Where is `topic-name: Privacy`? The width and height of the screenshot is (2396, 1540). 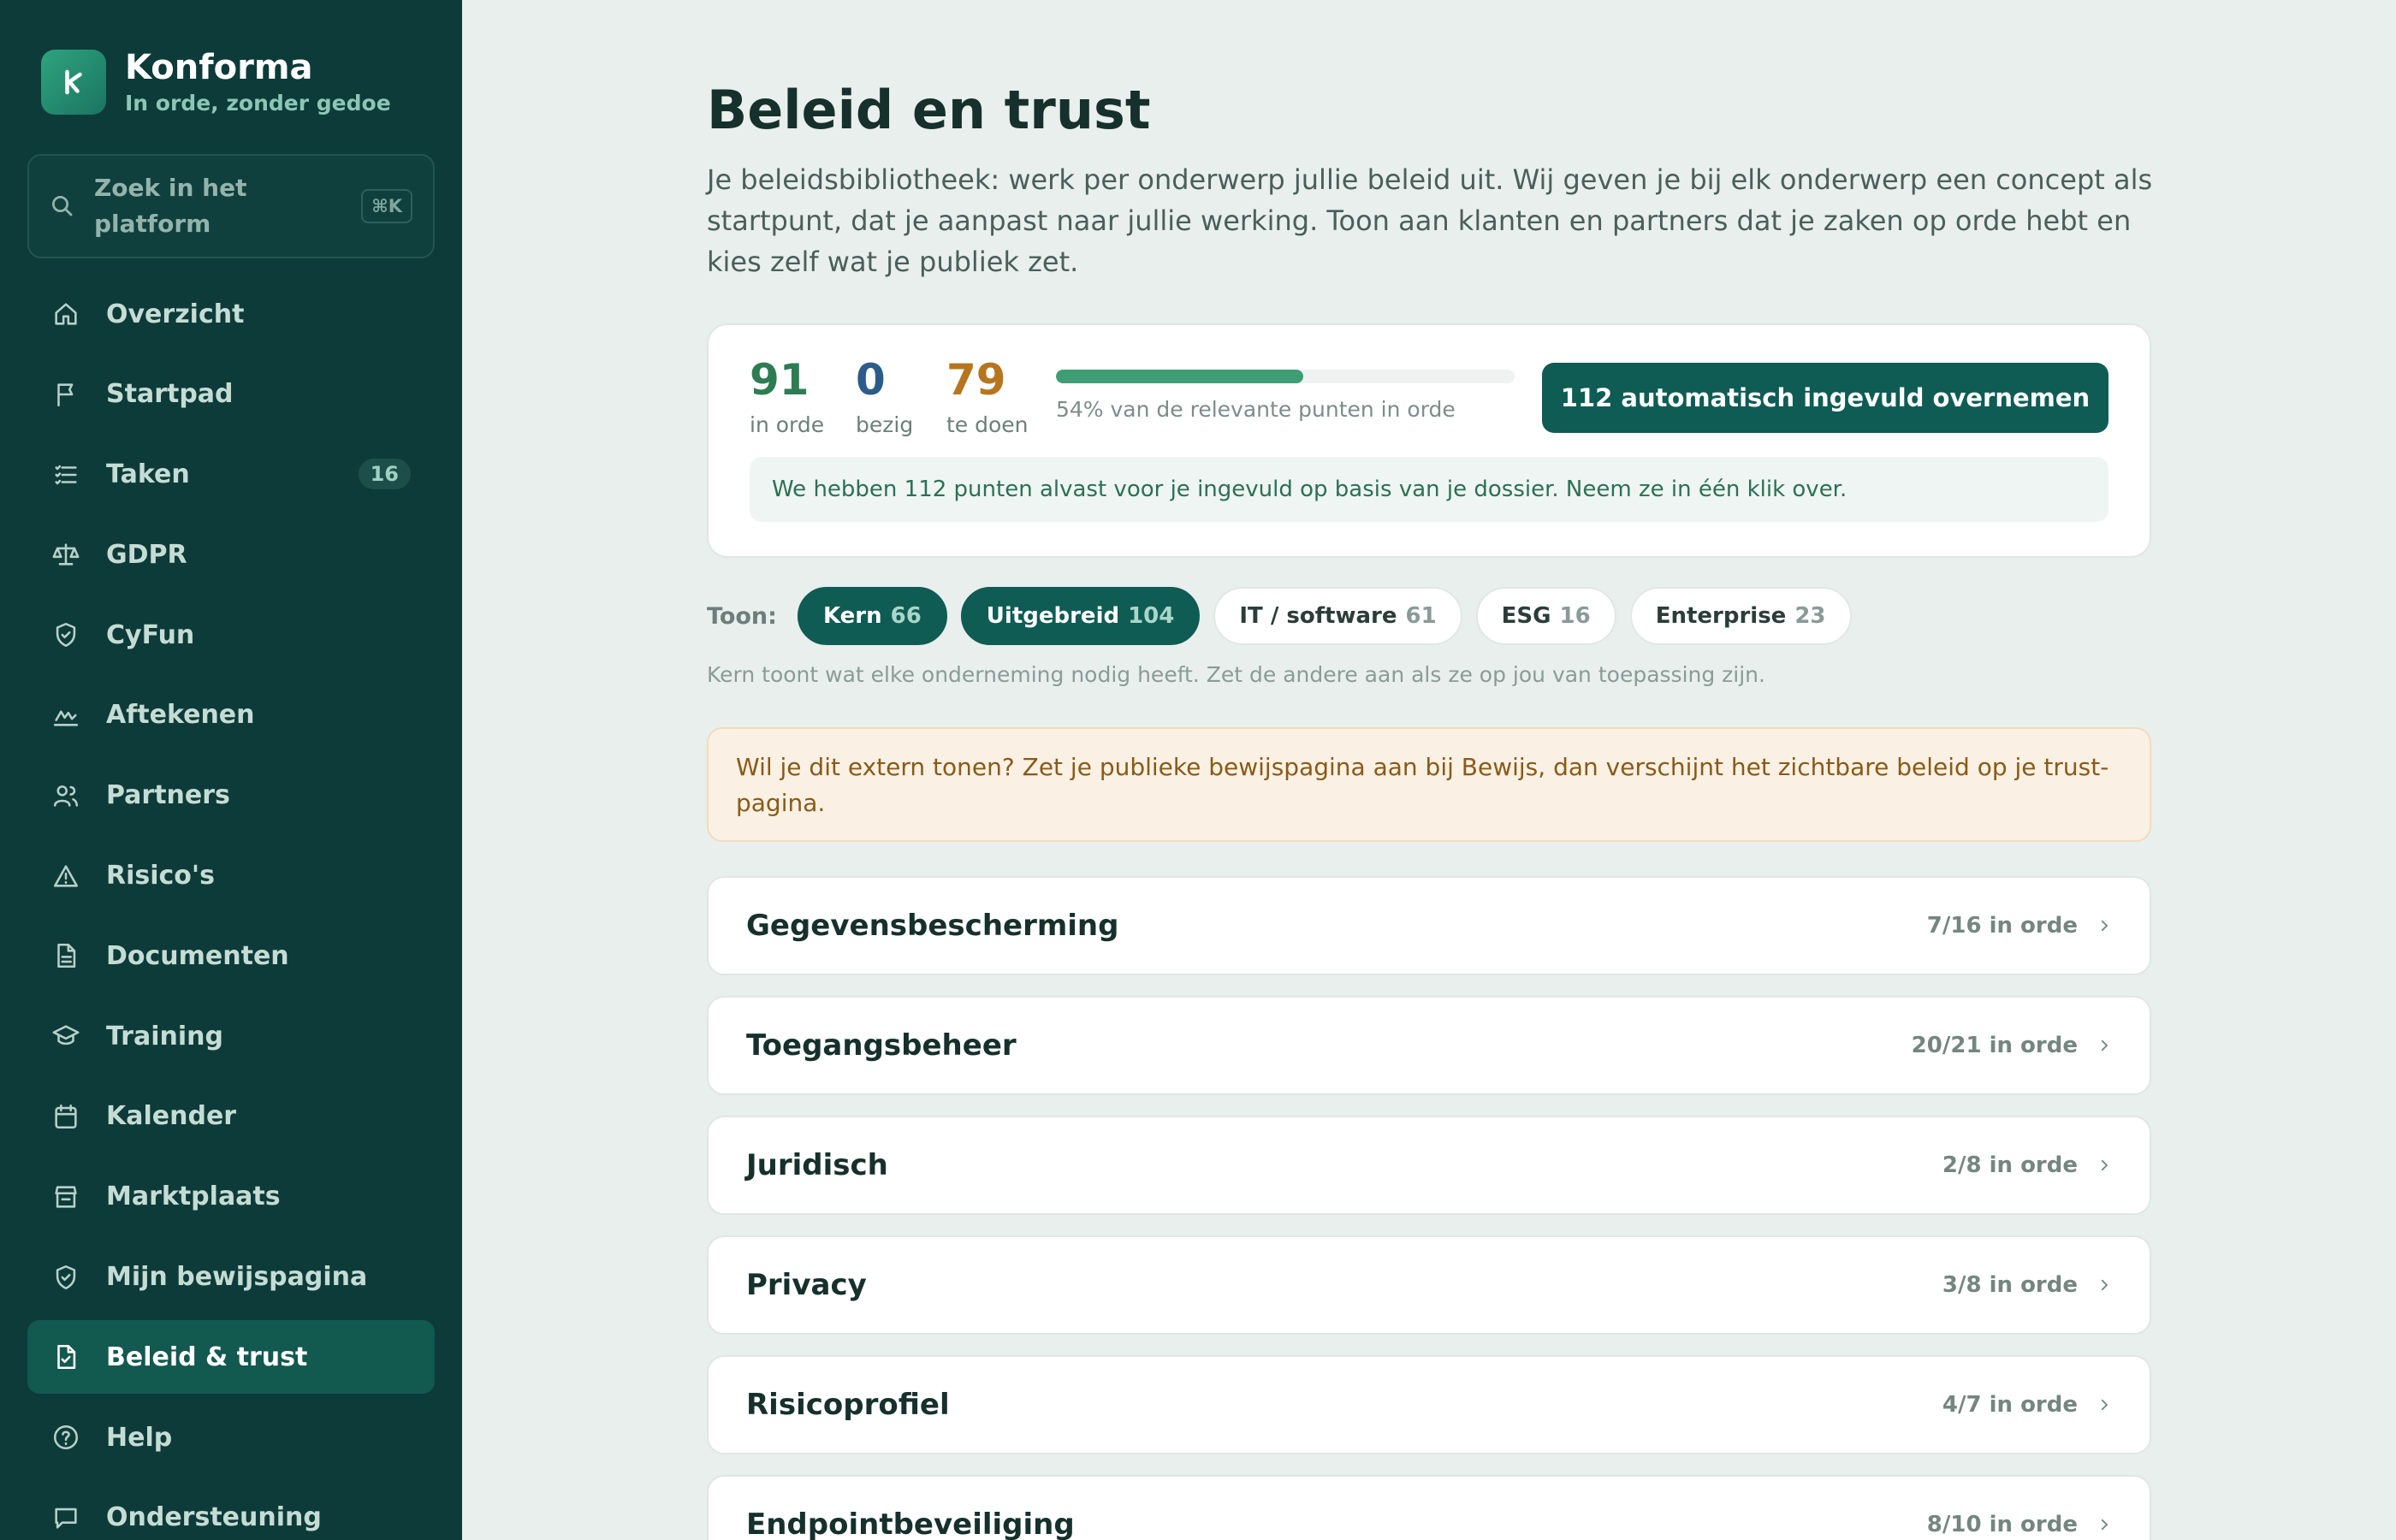
topic-name: Privacy is located at coordinates (807, 1285).